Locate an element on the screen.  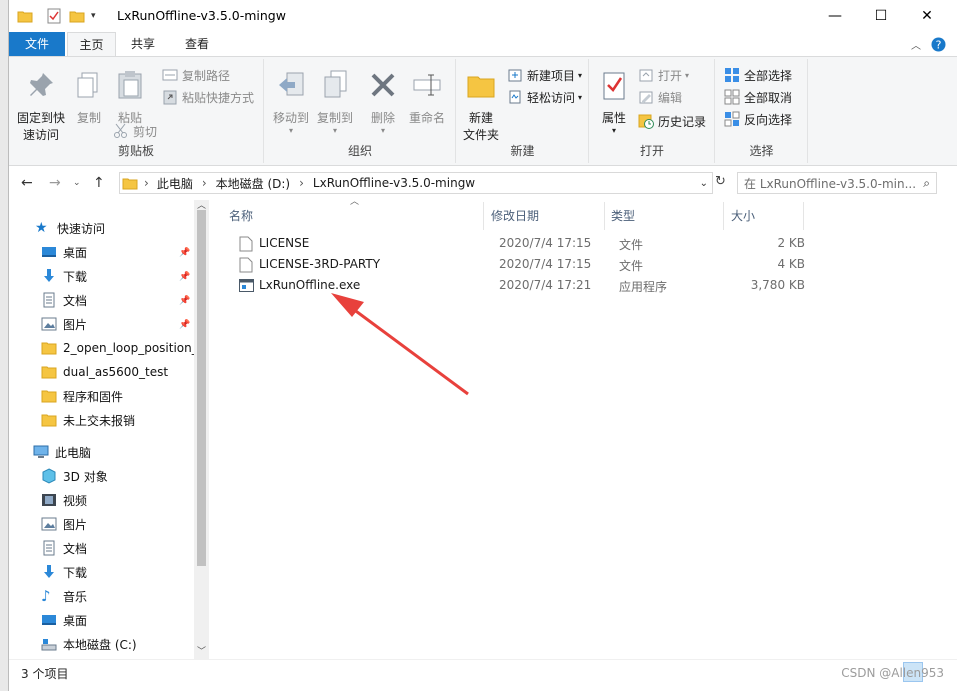
column-header-modified: 修改日期 is located at coordinates (515, 215).